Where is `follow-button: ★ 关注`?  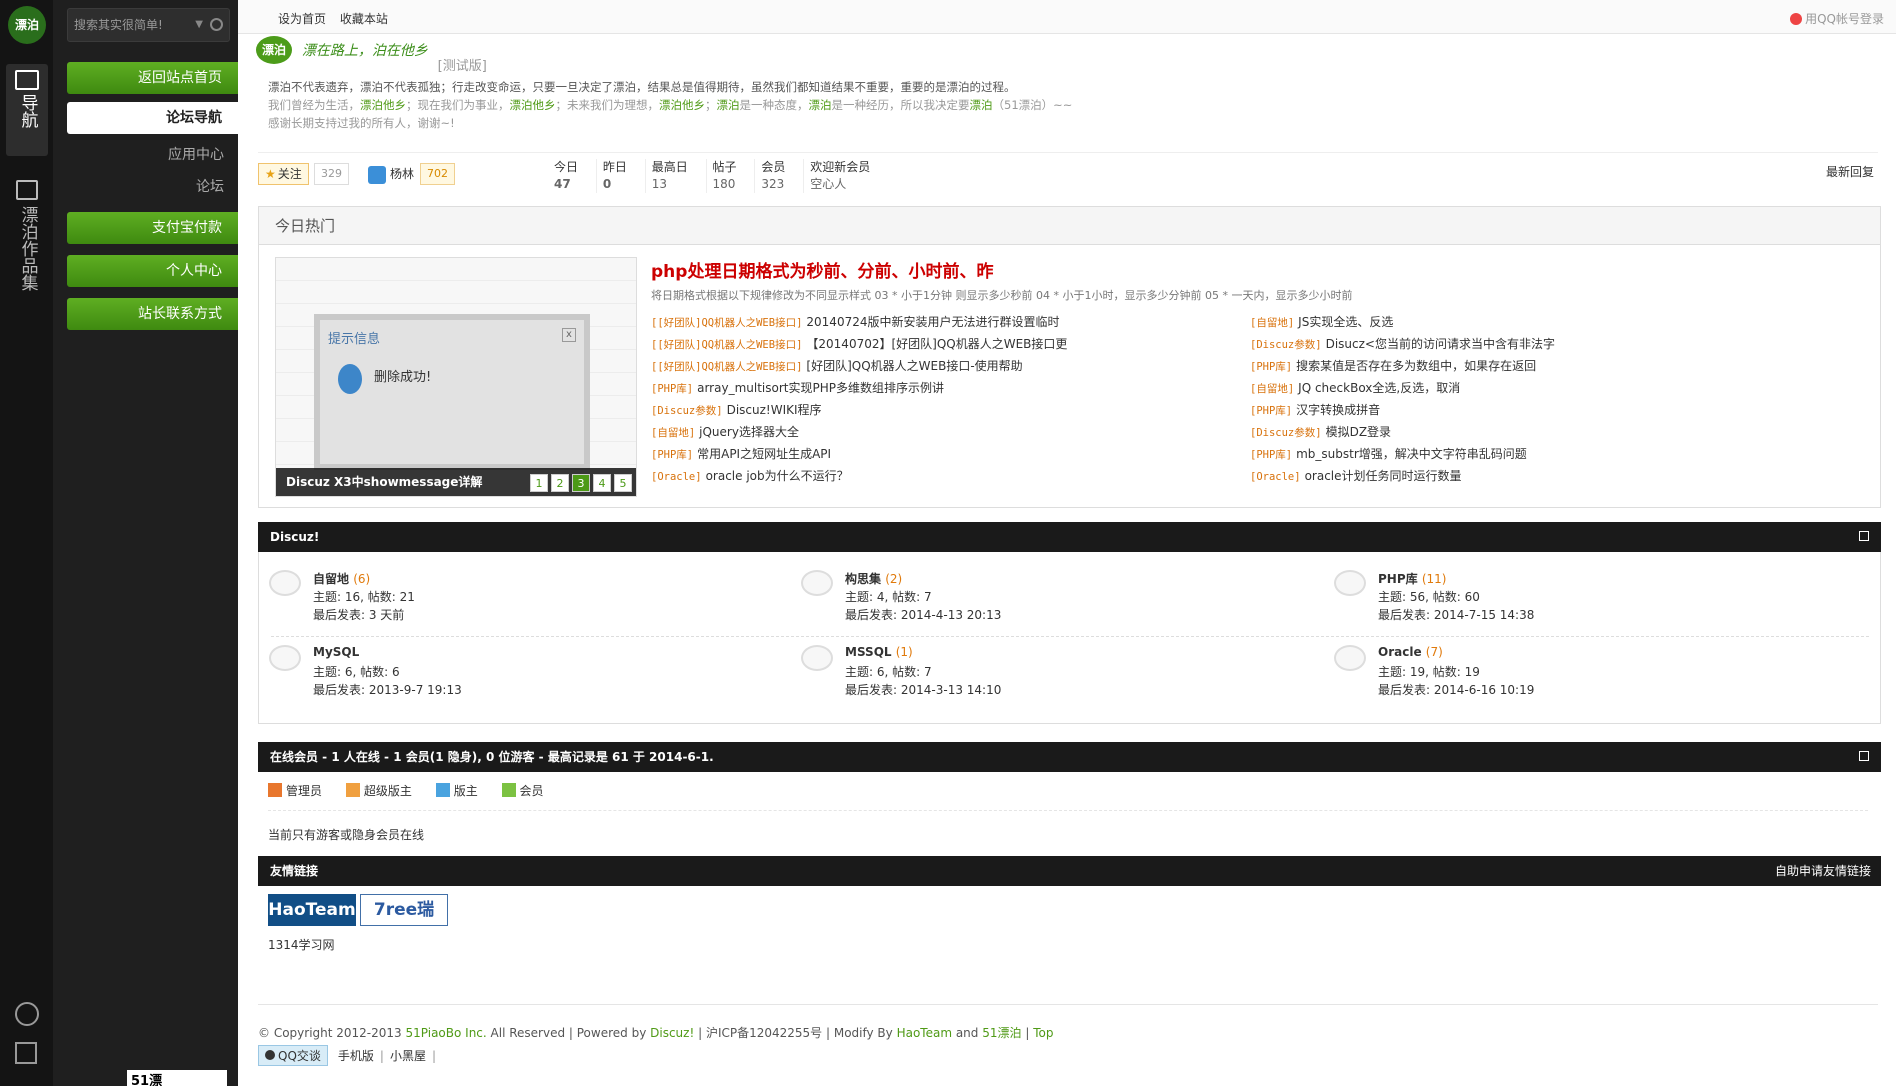
follow-button: ★ 关注 is located at coordinates (283, 174).